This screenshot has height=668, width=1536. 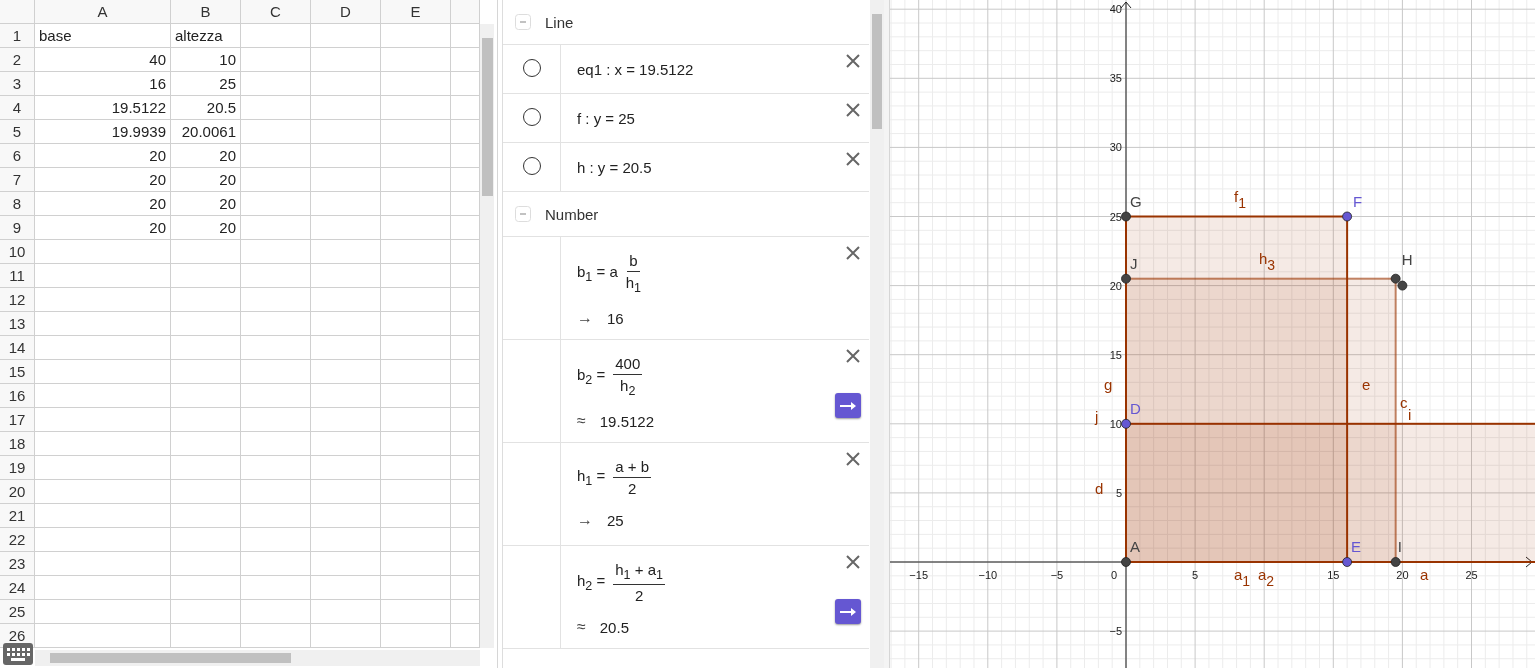 I want to click on column-header: E, so click(x=416, y=12).